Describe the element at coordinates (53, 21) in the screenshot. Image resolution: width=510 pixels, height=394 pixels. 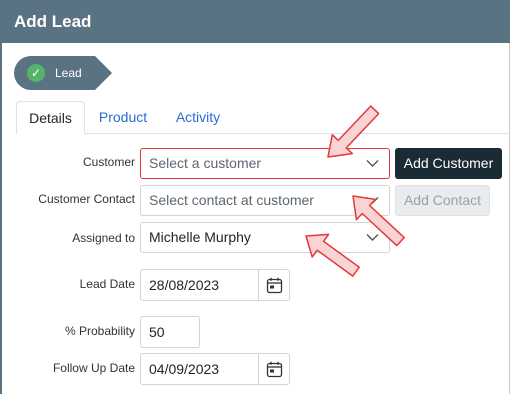
I see `dialog-title: Add Lead` at that location.